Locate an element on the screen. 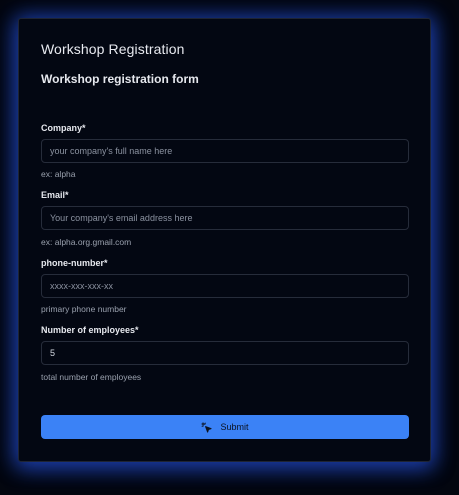 This screenshot has width=459, height=495. company-label: Company* is located at coordinates (63, 128).